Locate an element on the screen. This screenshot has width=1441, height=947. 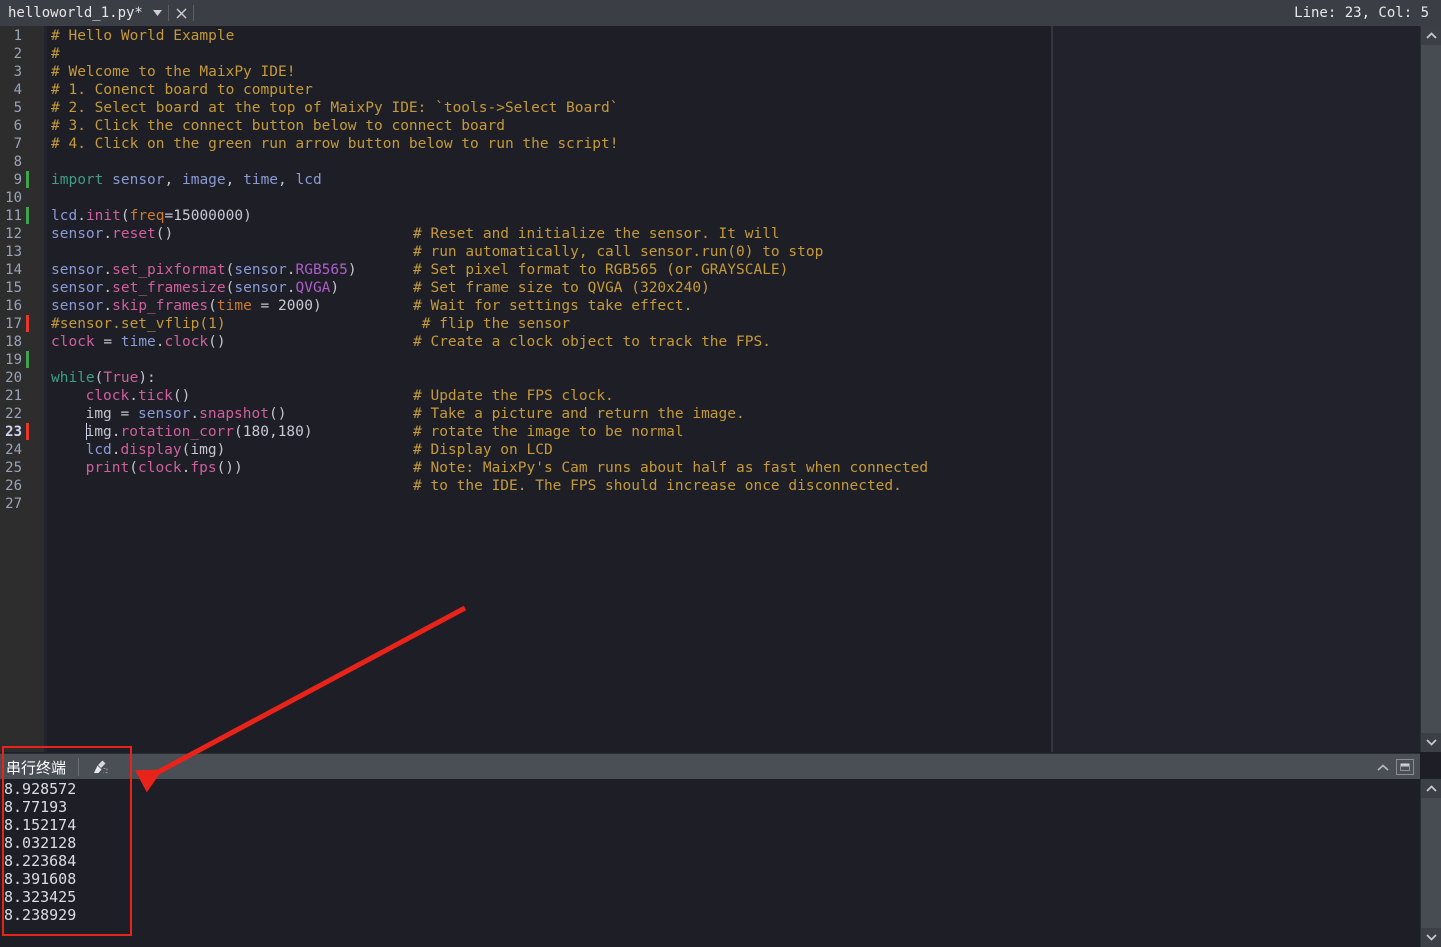
code-line: # Hello World Example is located at coordinates (142, 36).